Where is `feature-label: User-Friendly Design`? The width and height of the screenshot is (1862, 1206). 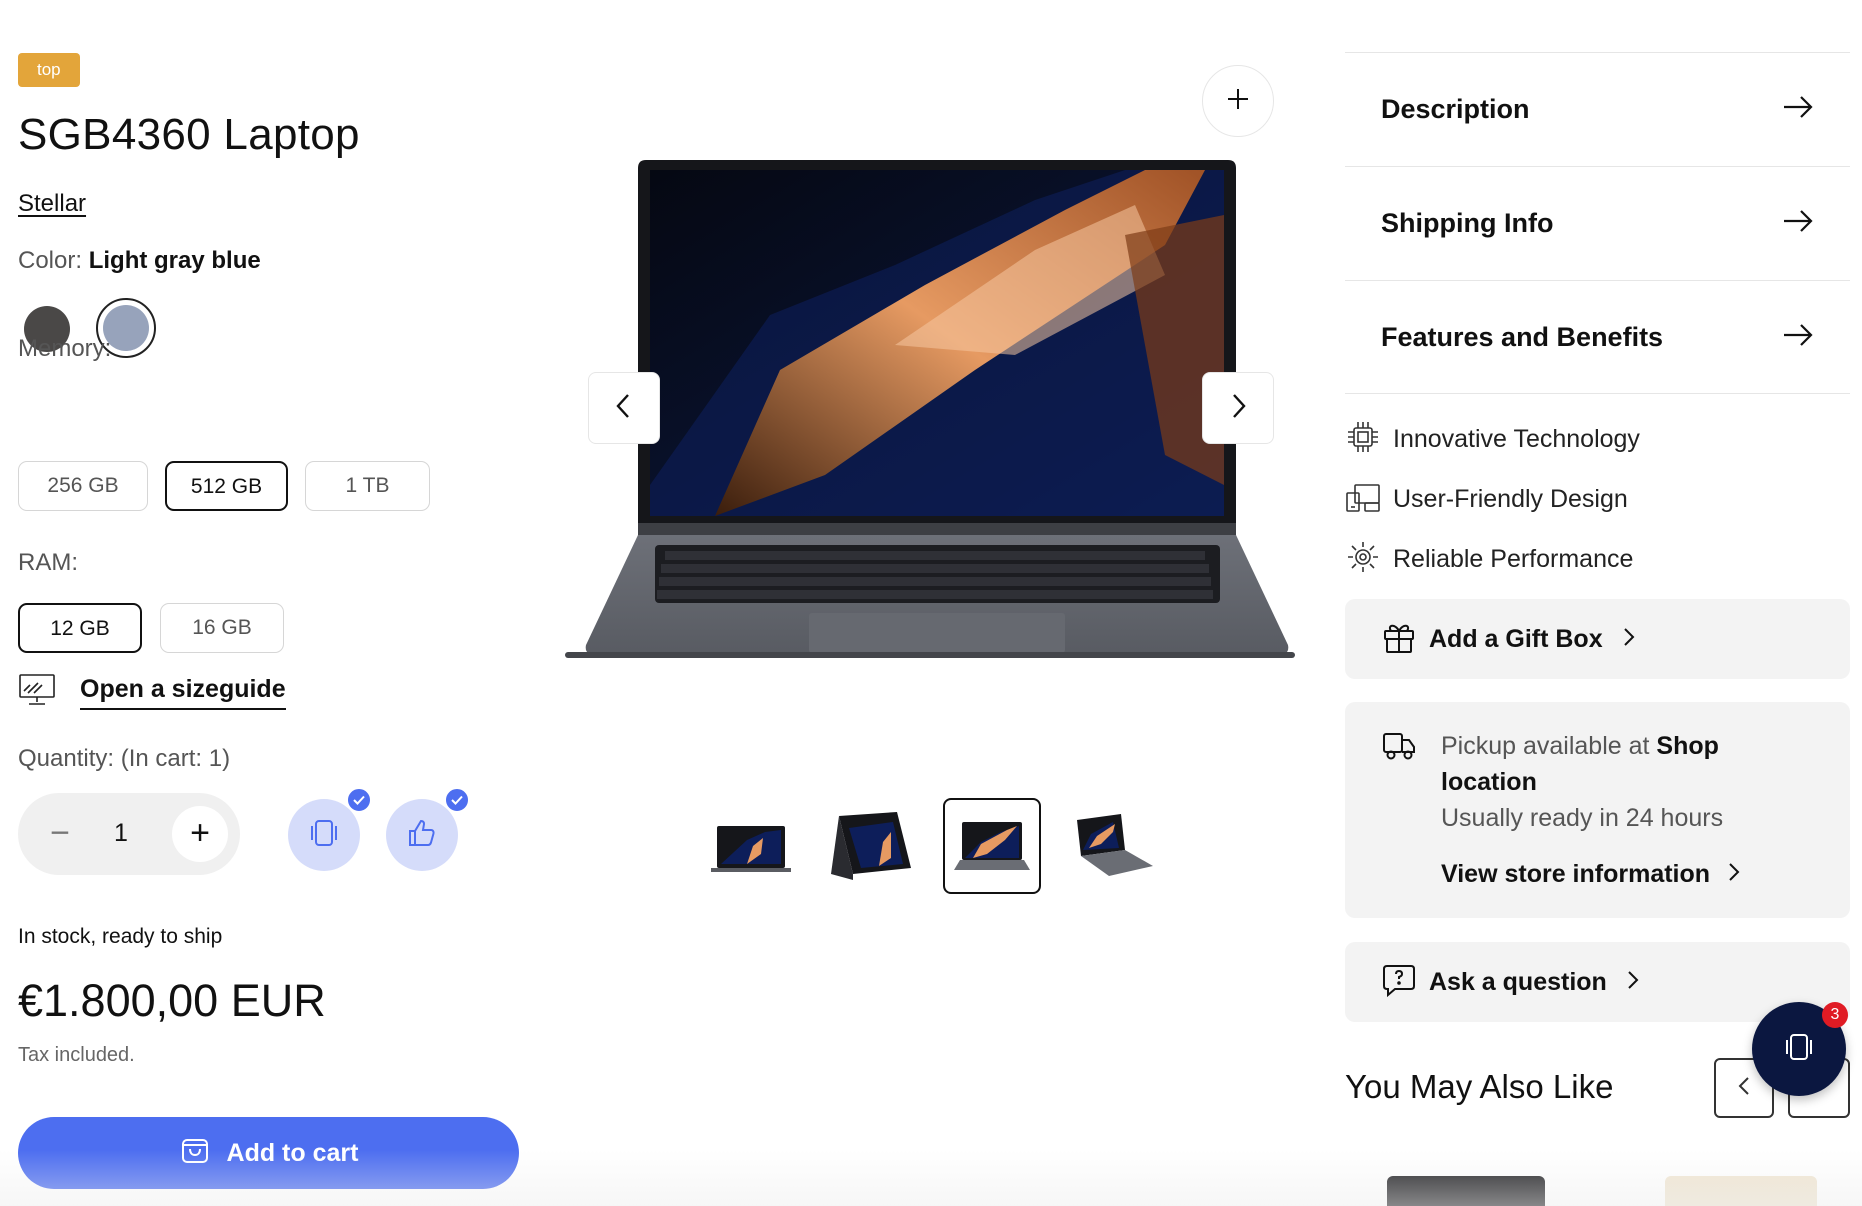
feature-label: User-Friendly Design is located at coordinates (1510, 499).